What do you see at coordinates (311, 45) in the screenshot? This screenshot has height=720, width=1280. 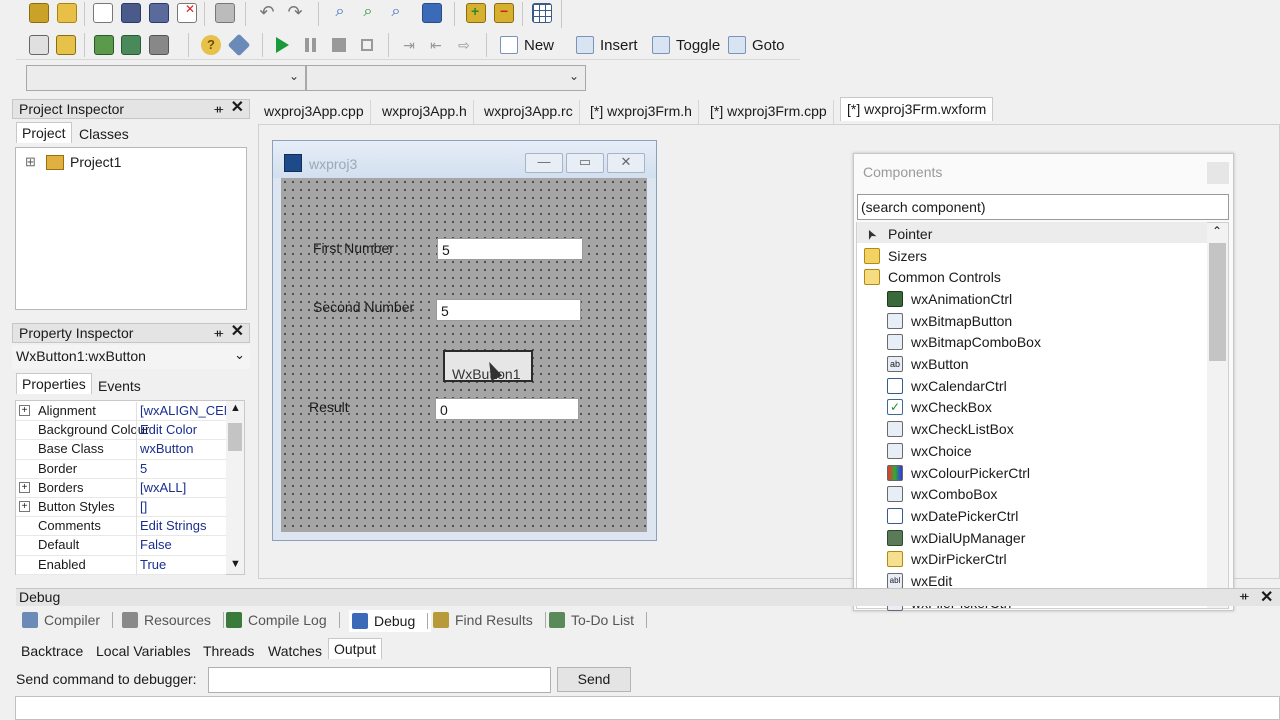 I see `pause-icon` at bounding box center [311, 45].